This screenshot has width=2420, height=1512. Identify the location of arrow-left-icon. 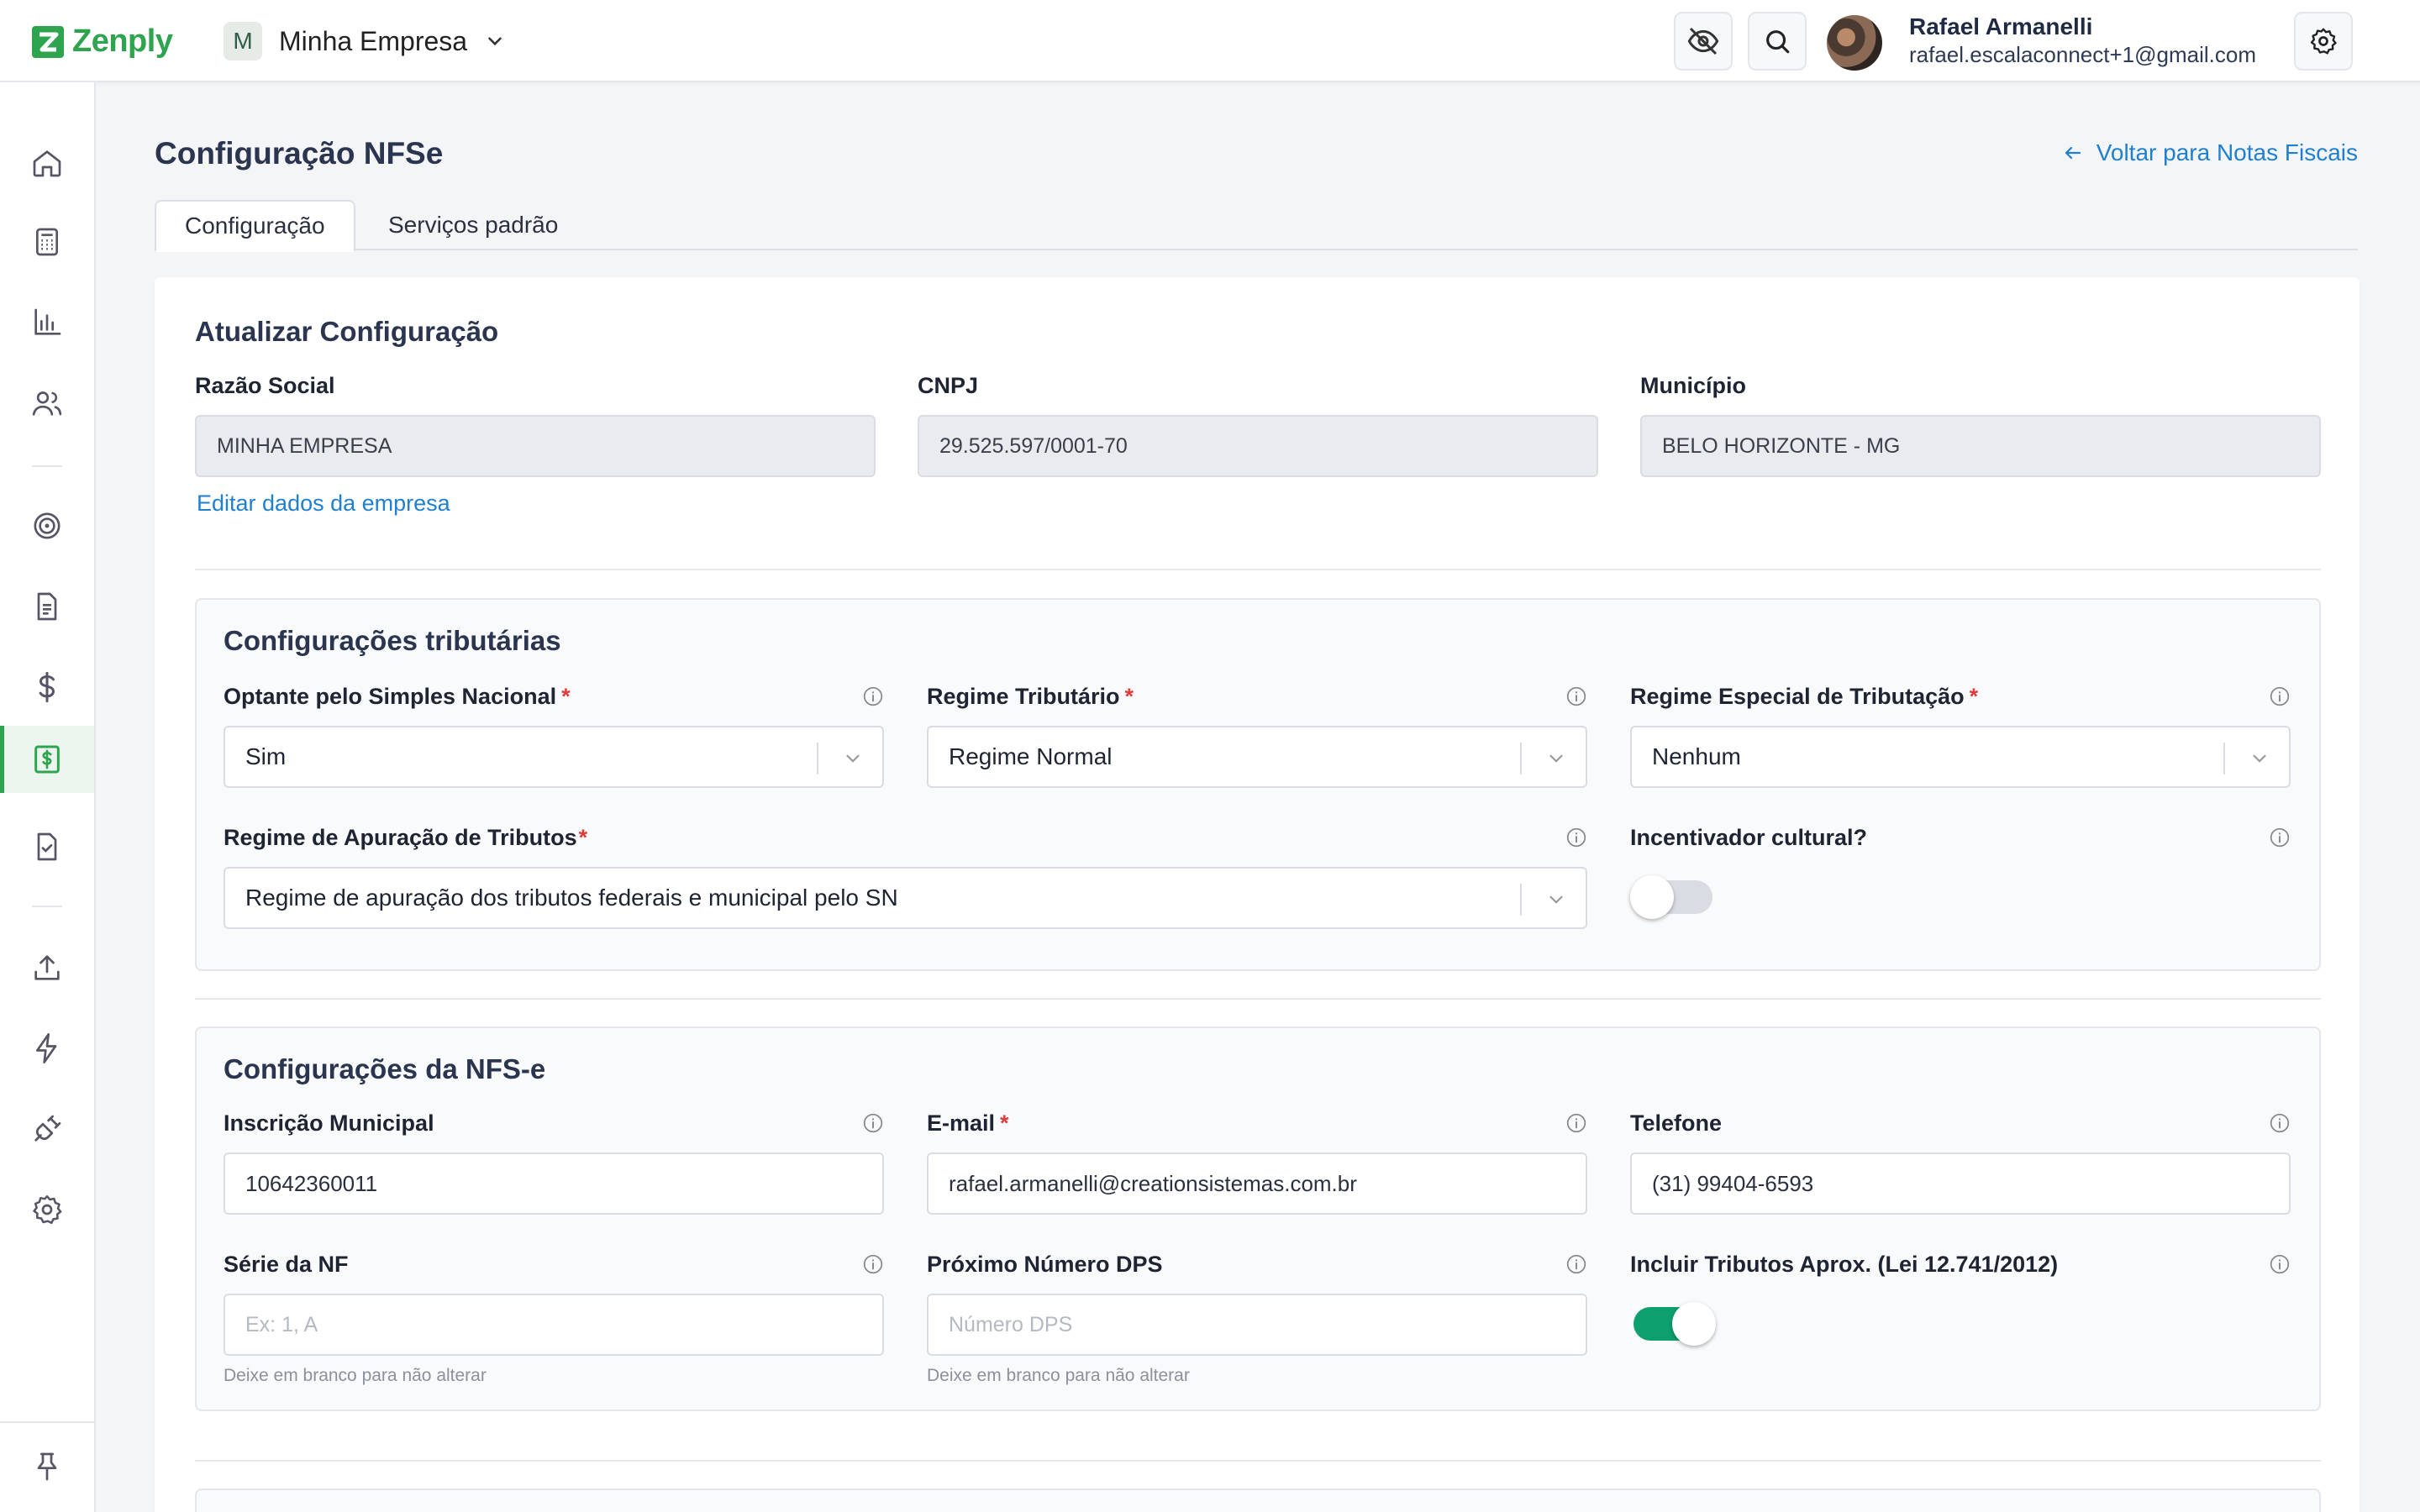
(2073, 153).